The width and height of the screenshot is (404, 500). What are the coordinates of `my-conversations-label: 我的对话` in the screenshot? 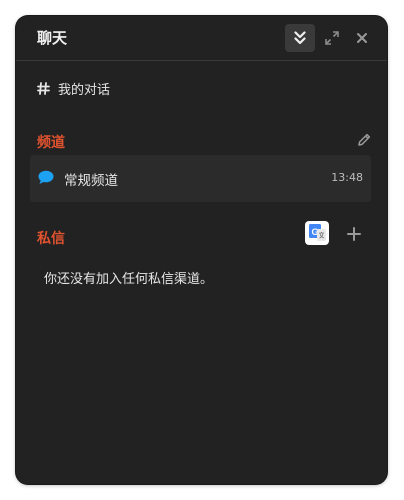 It's located at (84, 90).